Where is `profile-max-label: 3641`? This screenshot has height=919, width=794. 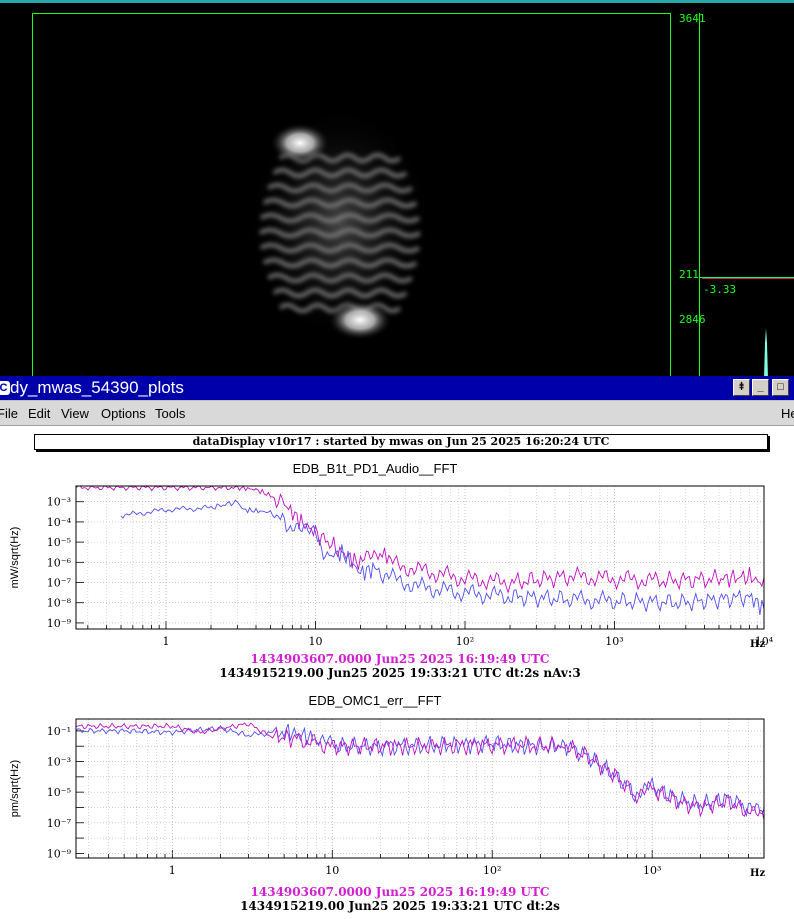 profile-max-label: 3641 is located at coordinates (692, 18).